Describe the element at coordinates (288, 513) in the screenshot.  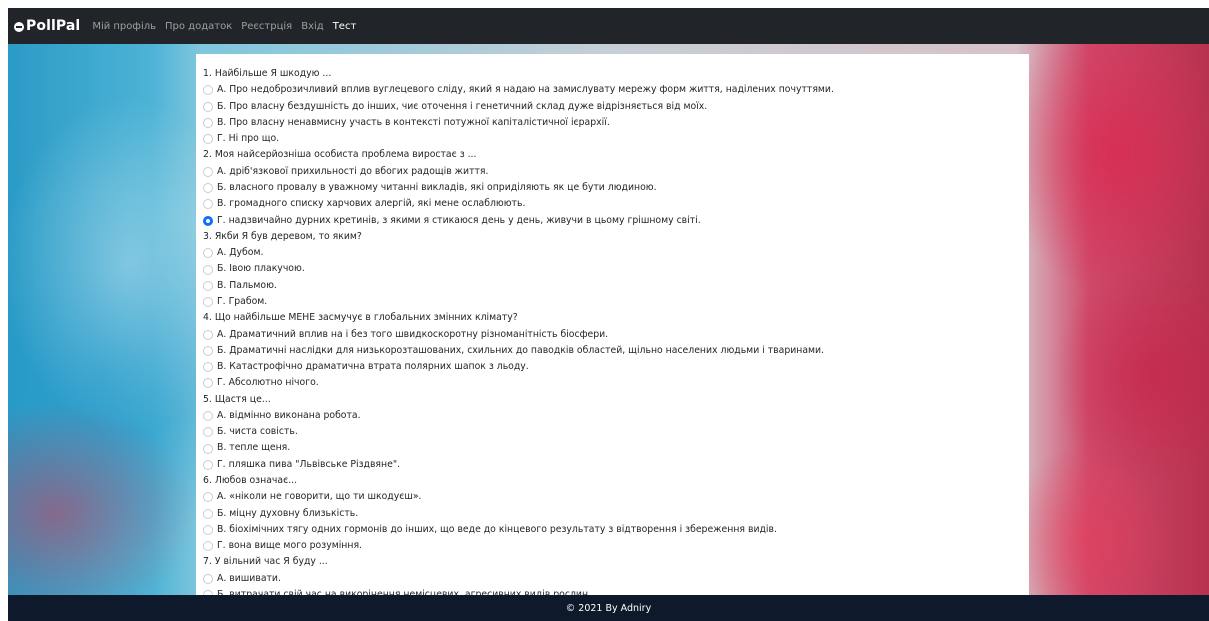
I see `answer-label: Б. міцну духовну близькість.` at that location.